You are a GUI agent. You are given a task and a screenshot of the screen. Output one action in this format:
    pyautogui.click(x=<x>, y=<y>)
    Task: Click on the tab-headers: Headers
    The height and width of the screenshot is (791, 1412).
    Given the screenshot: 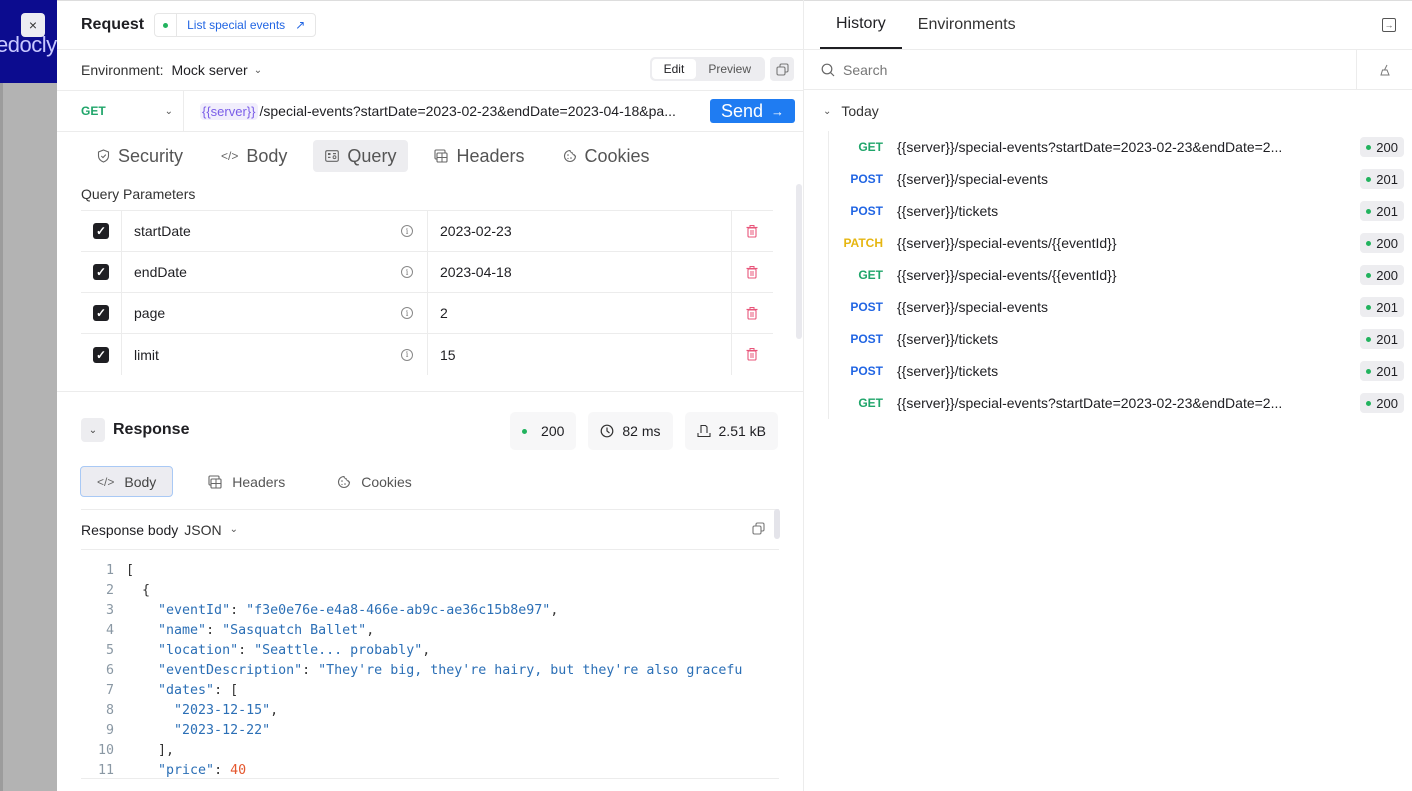 What is the action you would take?
    pyautogui.click(x=479, y=156)
    